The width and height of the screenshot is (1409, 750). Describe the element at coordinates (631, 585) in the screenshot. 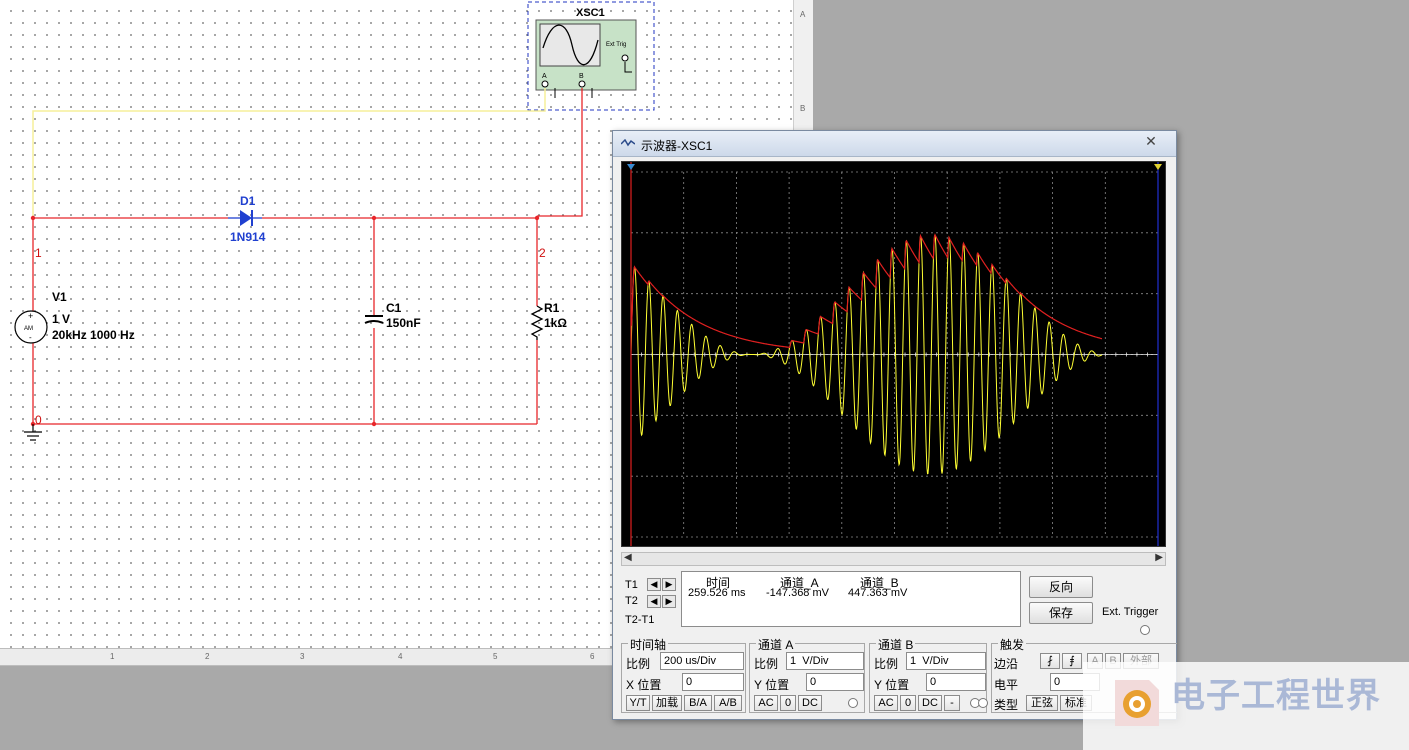

I see `t1-label: T1` at that location.